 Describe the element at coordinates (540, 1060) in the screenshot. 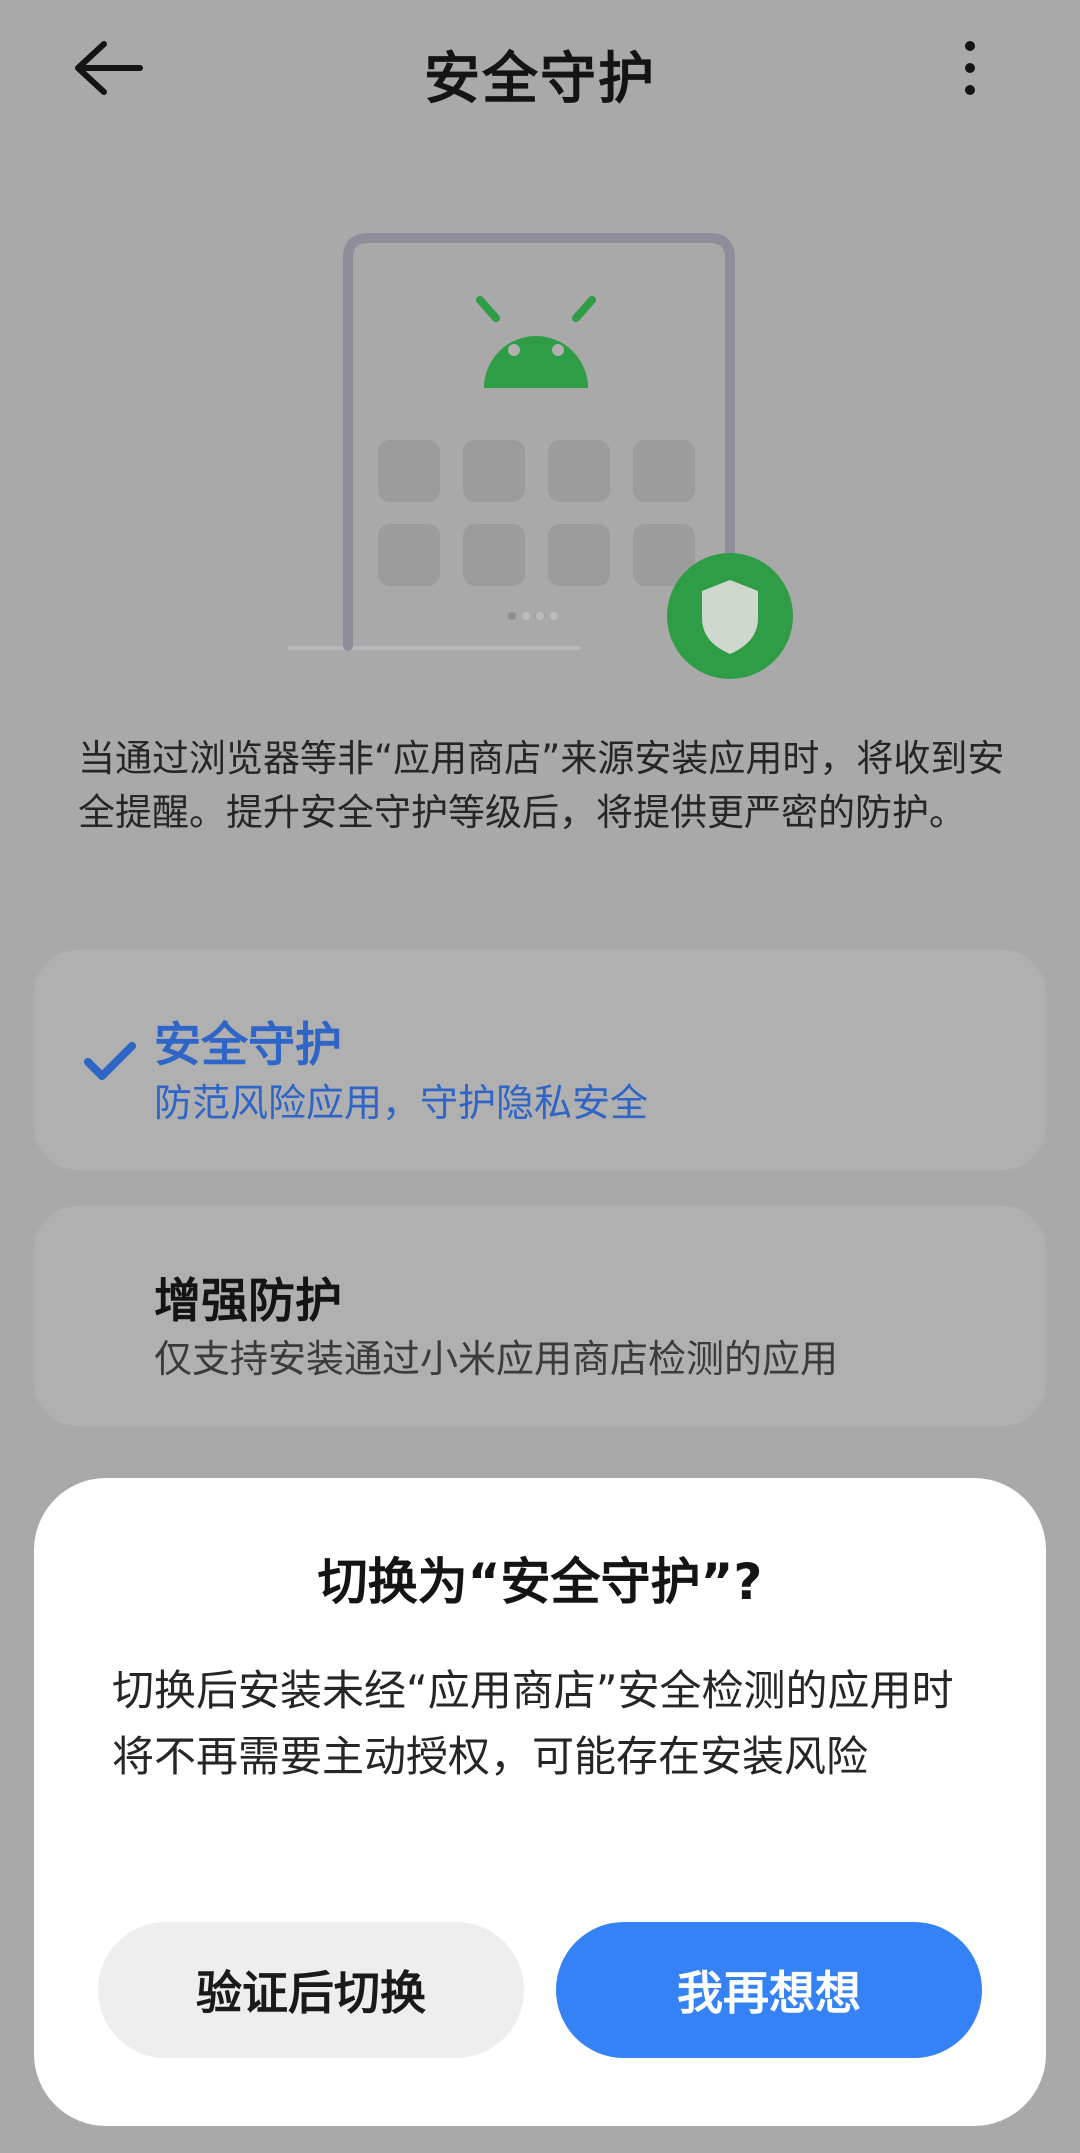

I see `option-security-guard: 安全守护 防范风险应用，守护隐私安全` at that location.